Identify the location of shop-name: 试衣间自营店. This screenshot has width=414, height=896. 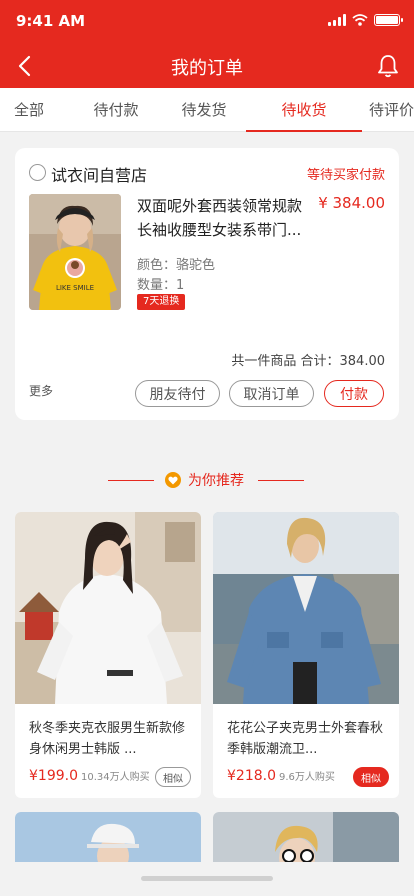
(99, 174).